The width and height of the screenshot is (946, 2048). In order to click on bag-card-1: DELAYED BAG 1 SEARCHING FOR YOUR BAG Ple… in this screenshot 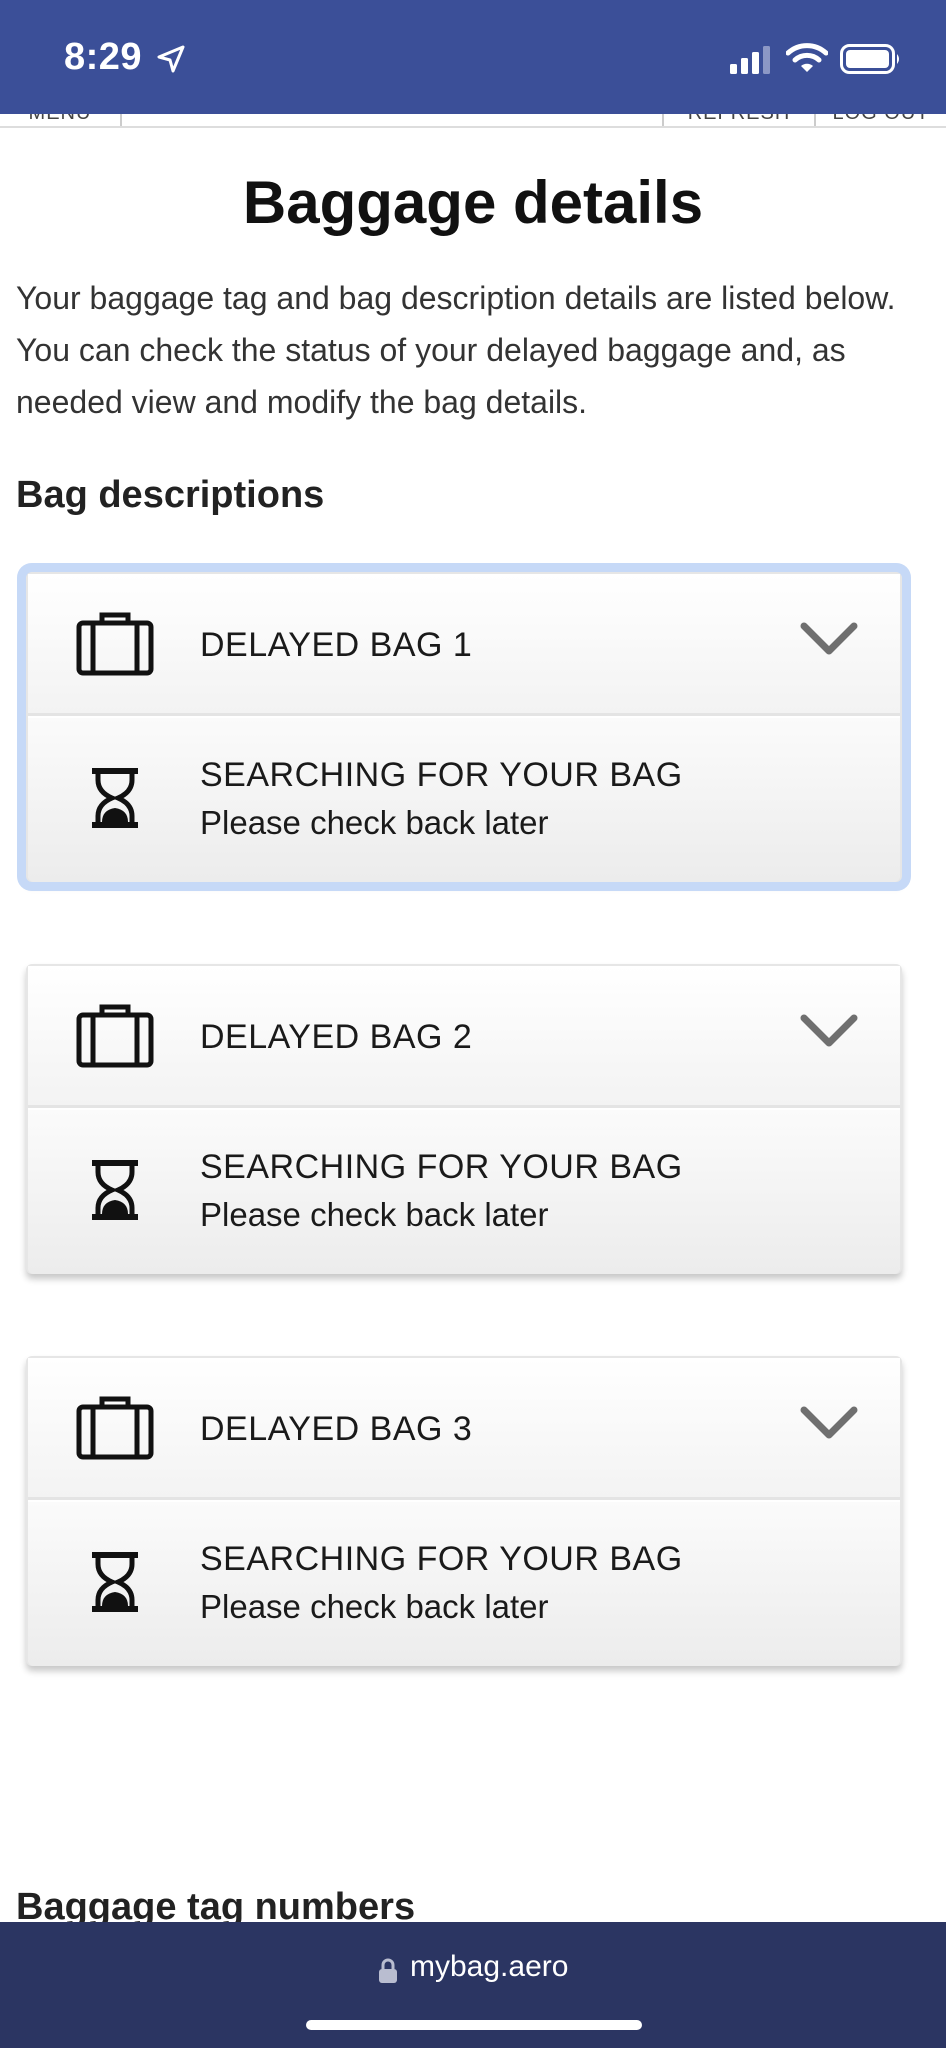, I will do `click(464, 727)`.